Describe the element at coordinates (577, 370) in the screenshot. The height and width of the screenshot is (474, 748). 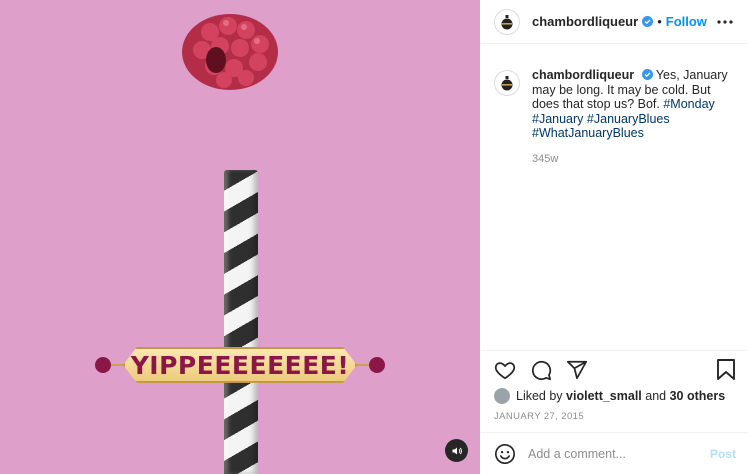
I see `send-icon` at that location.